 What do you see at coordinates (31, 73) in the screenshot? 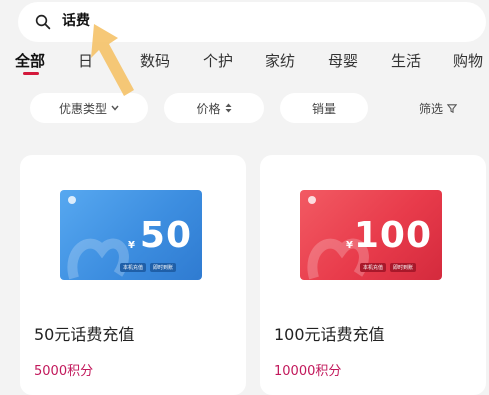
I see `active-tab-indicator` at bounding box center [31, 73].